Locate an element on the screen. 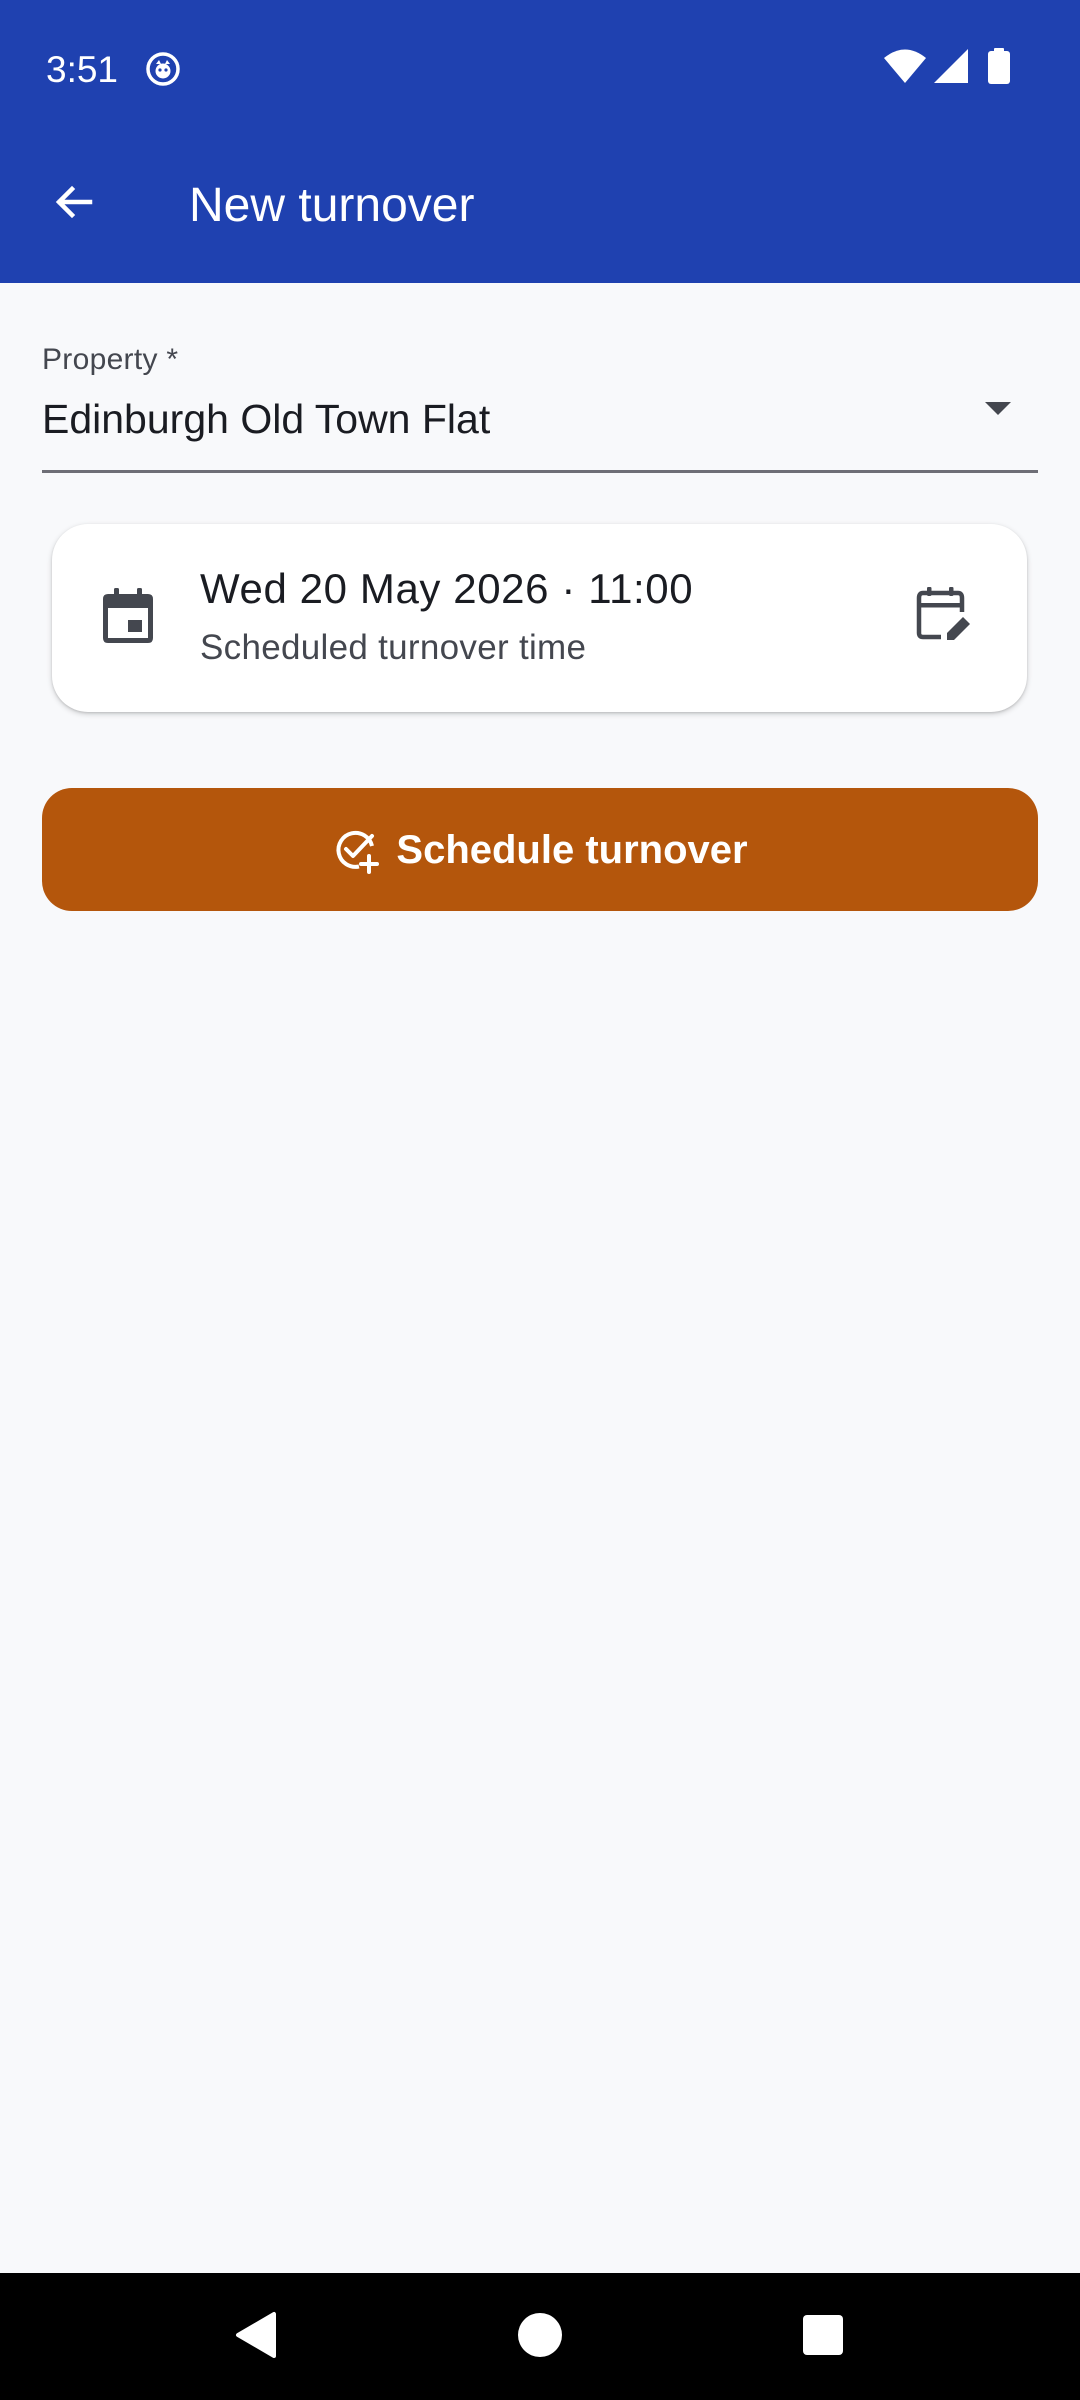  nav-home-icon is located at coordinates (540, 2337).